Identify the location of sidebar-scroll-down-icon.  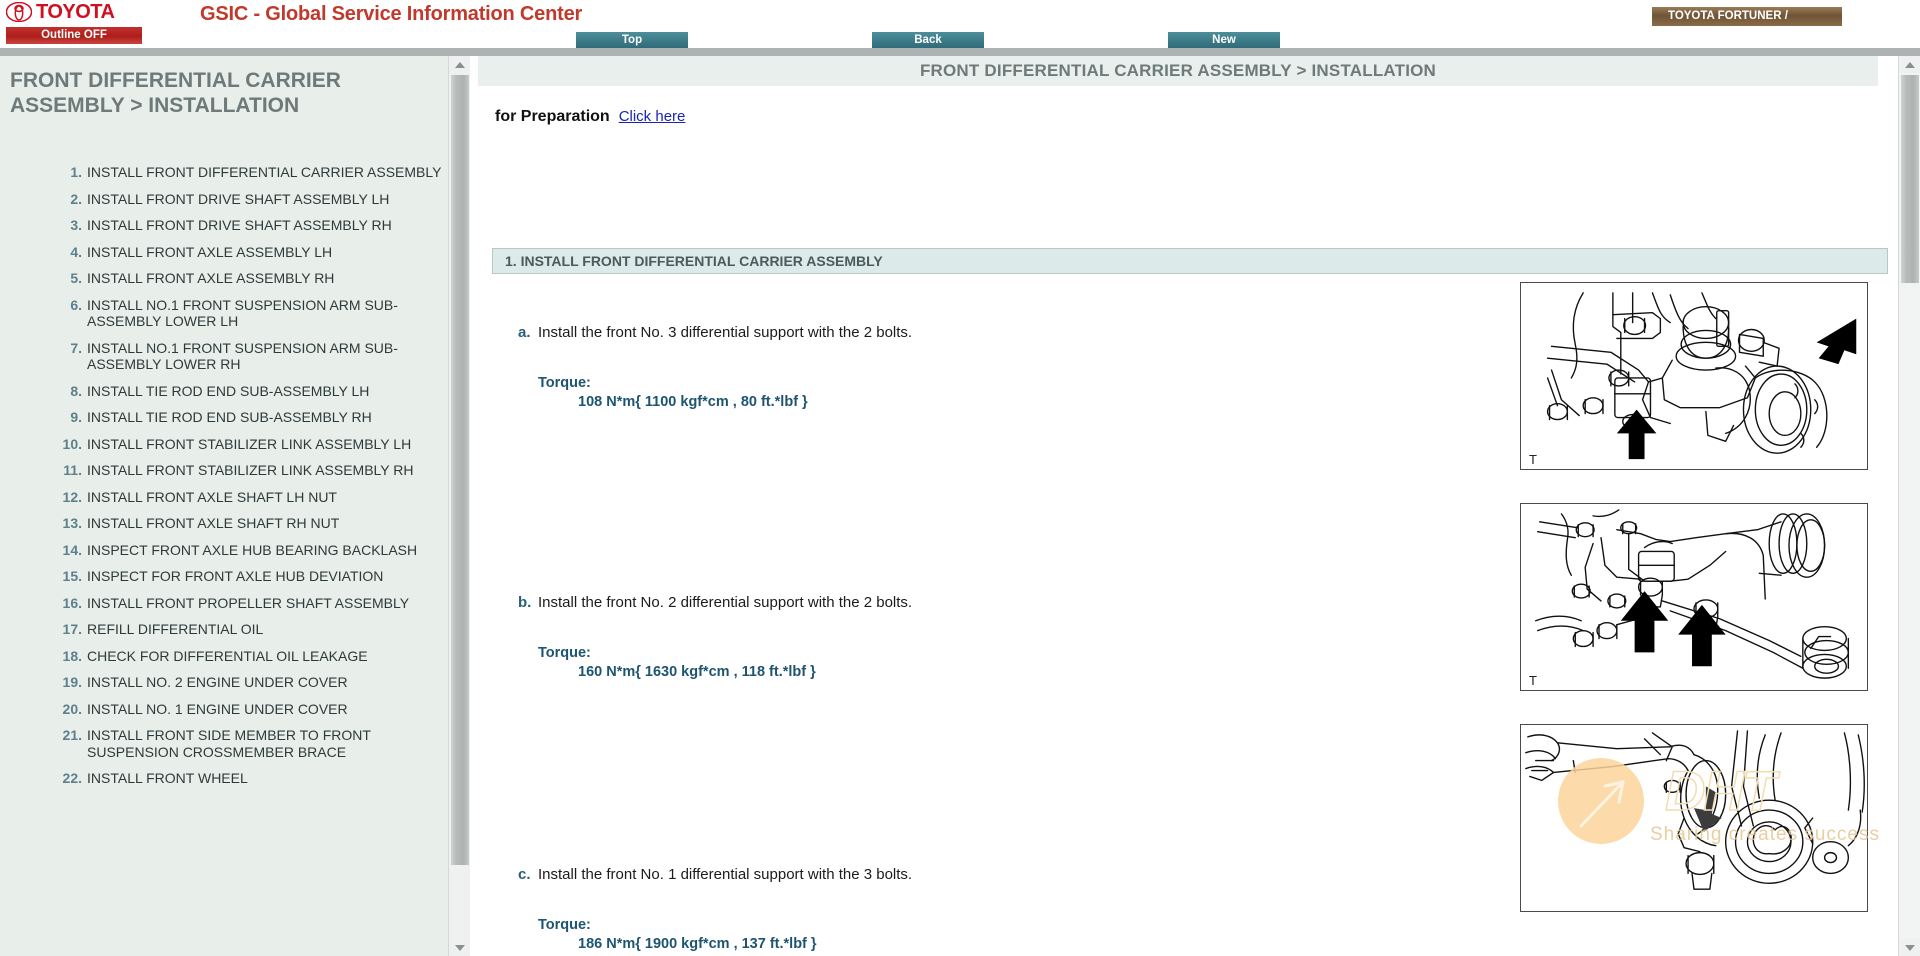
(460, 947).